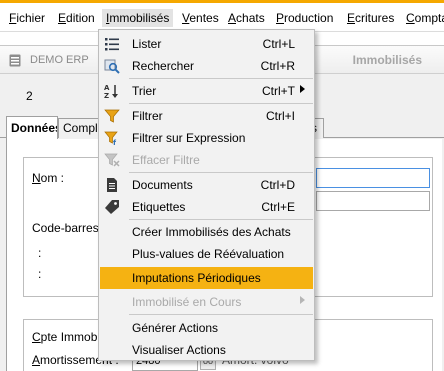 This screenshot has width=444, height=371. Describe the element at coordinates (112, 116) in the screenshot. I see `filter-icon` at that location.